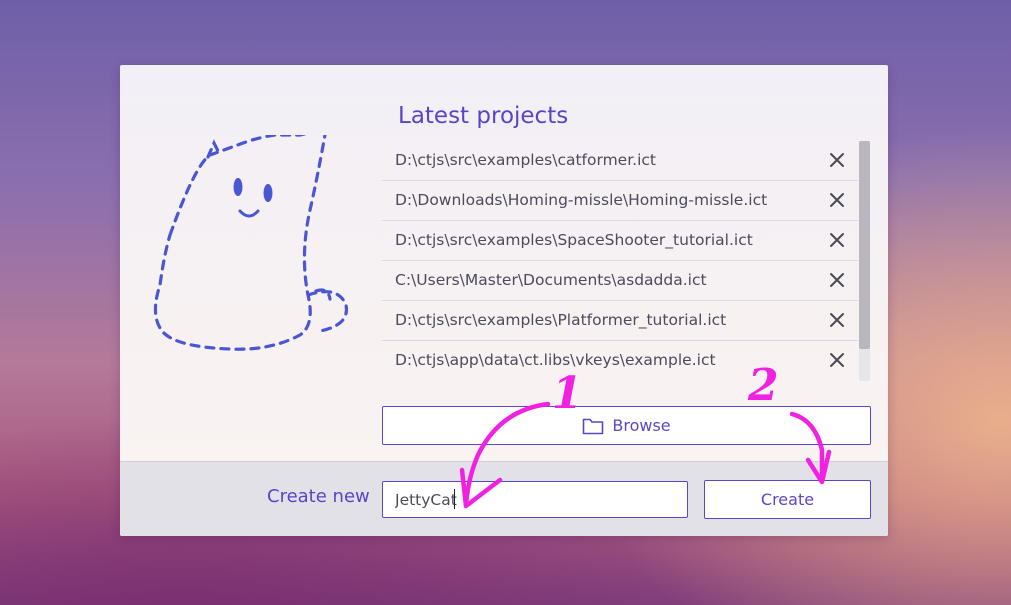 The image size is (1011, 605). Describe the element at coordinates (641, 425) in the screenshot. I see `browse-label: Browse` at that location.